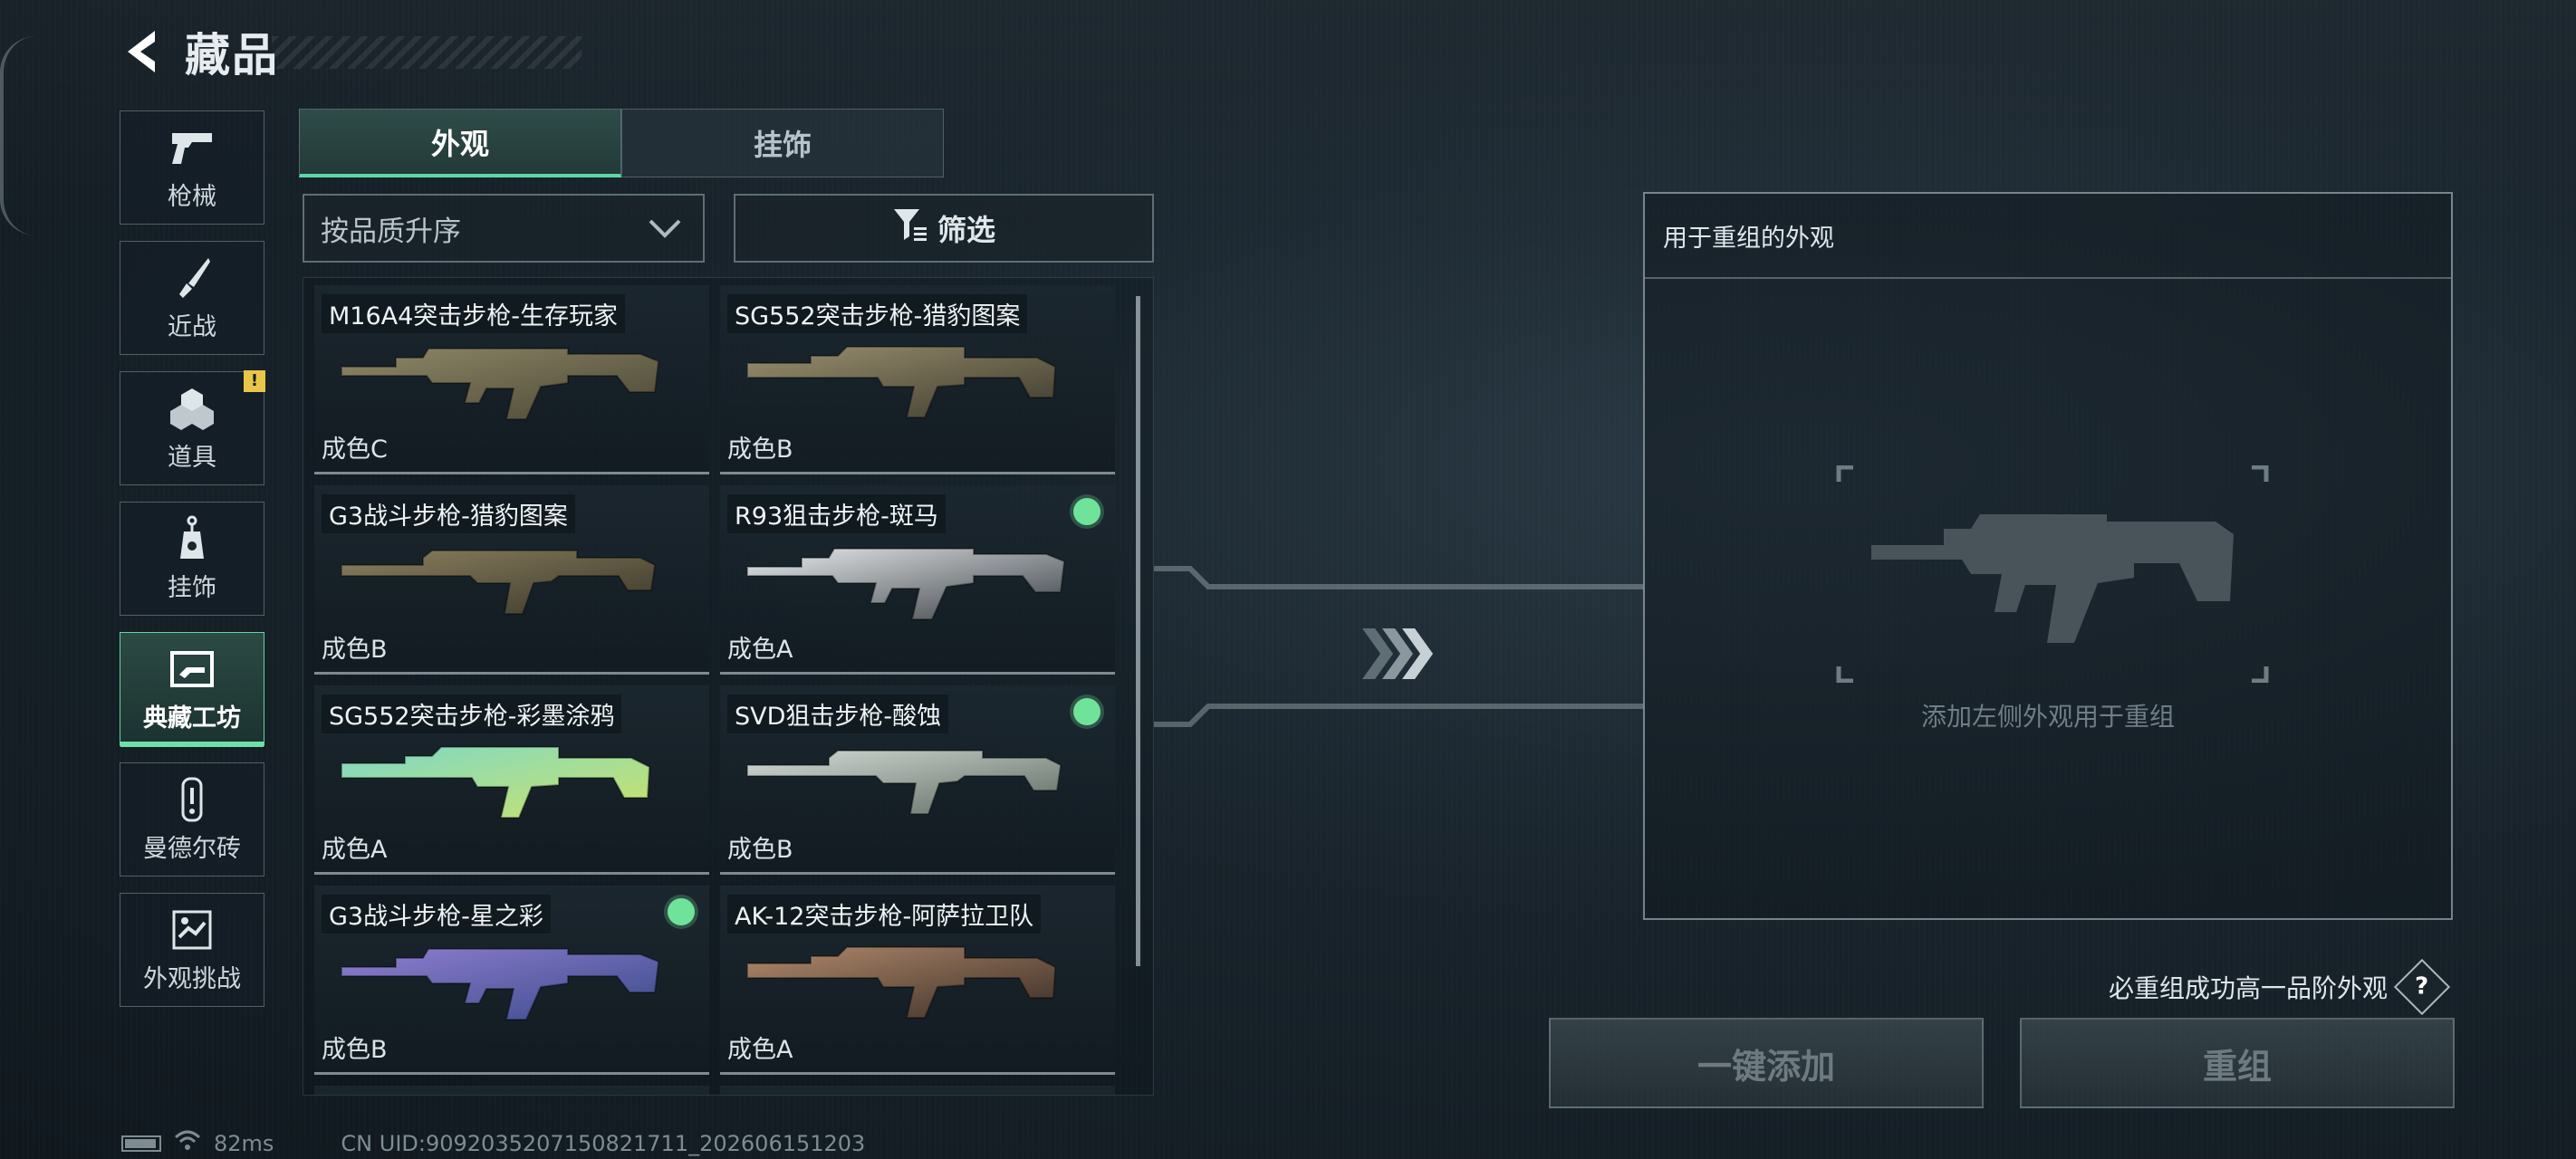 This screenshot has width=2576, height=1159. I want to click on skin-card: K437突击步枪-酸蚀, so click(511, 1091).